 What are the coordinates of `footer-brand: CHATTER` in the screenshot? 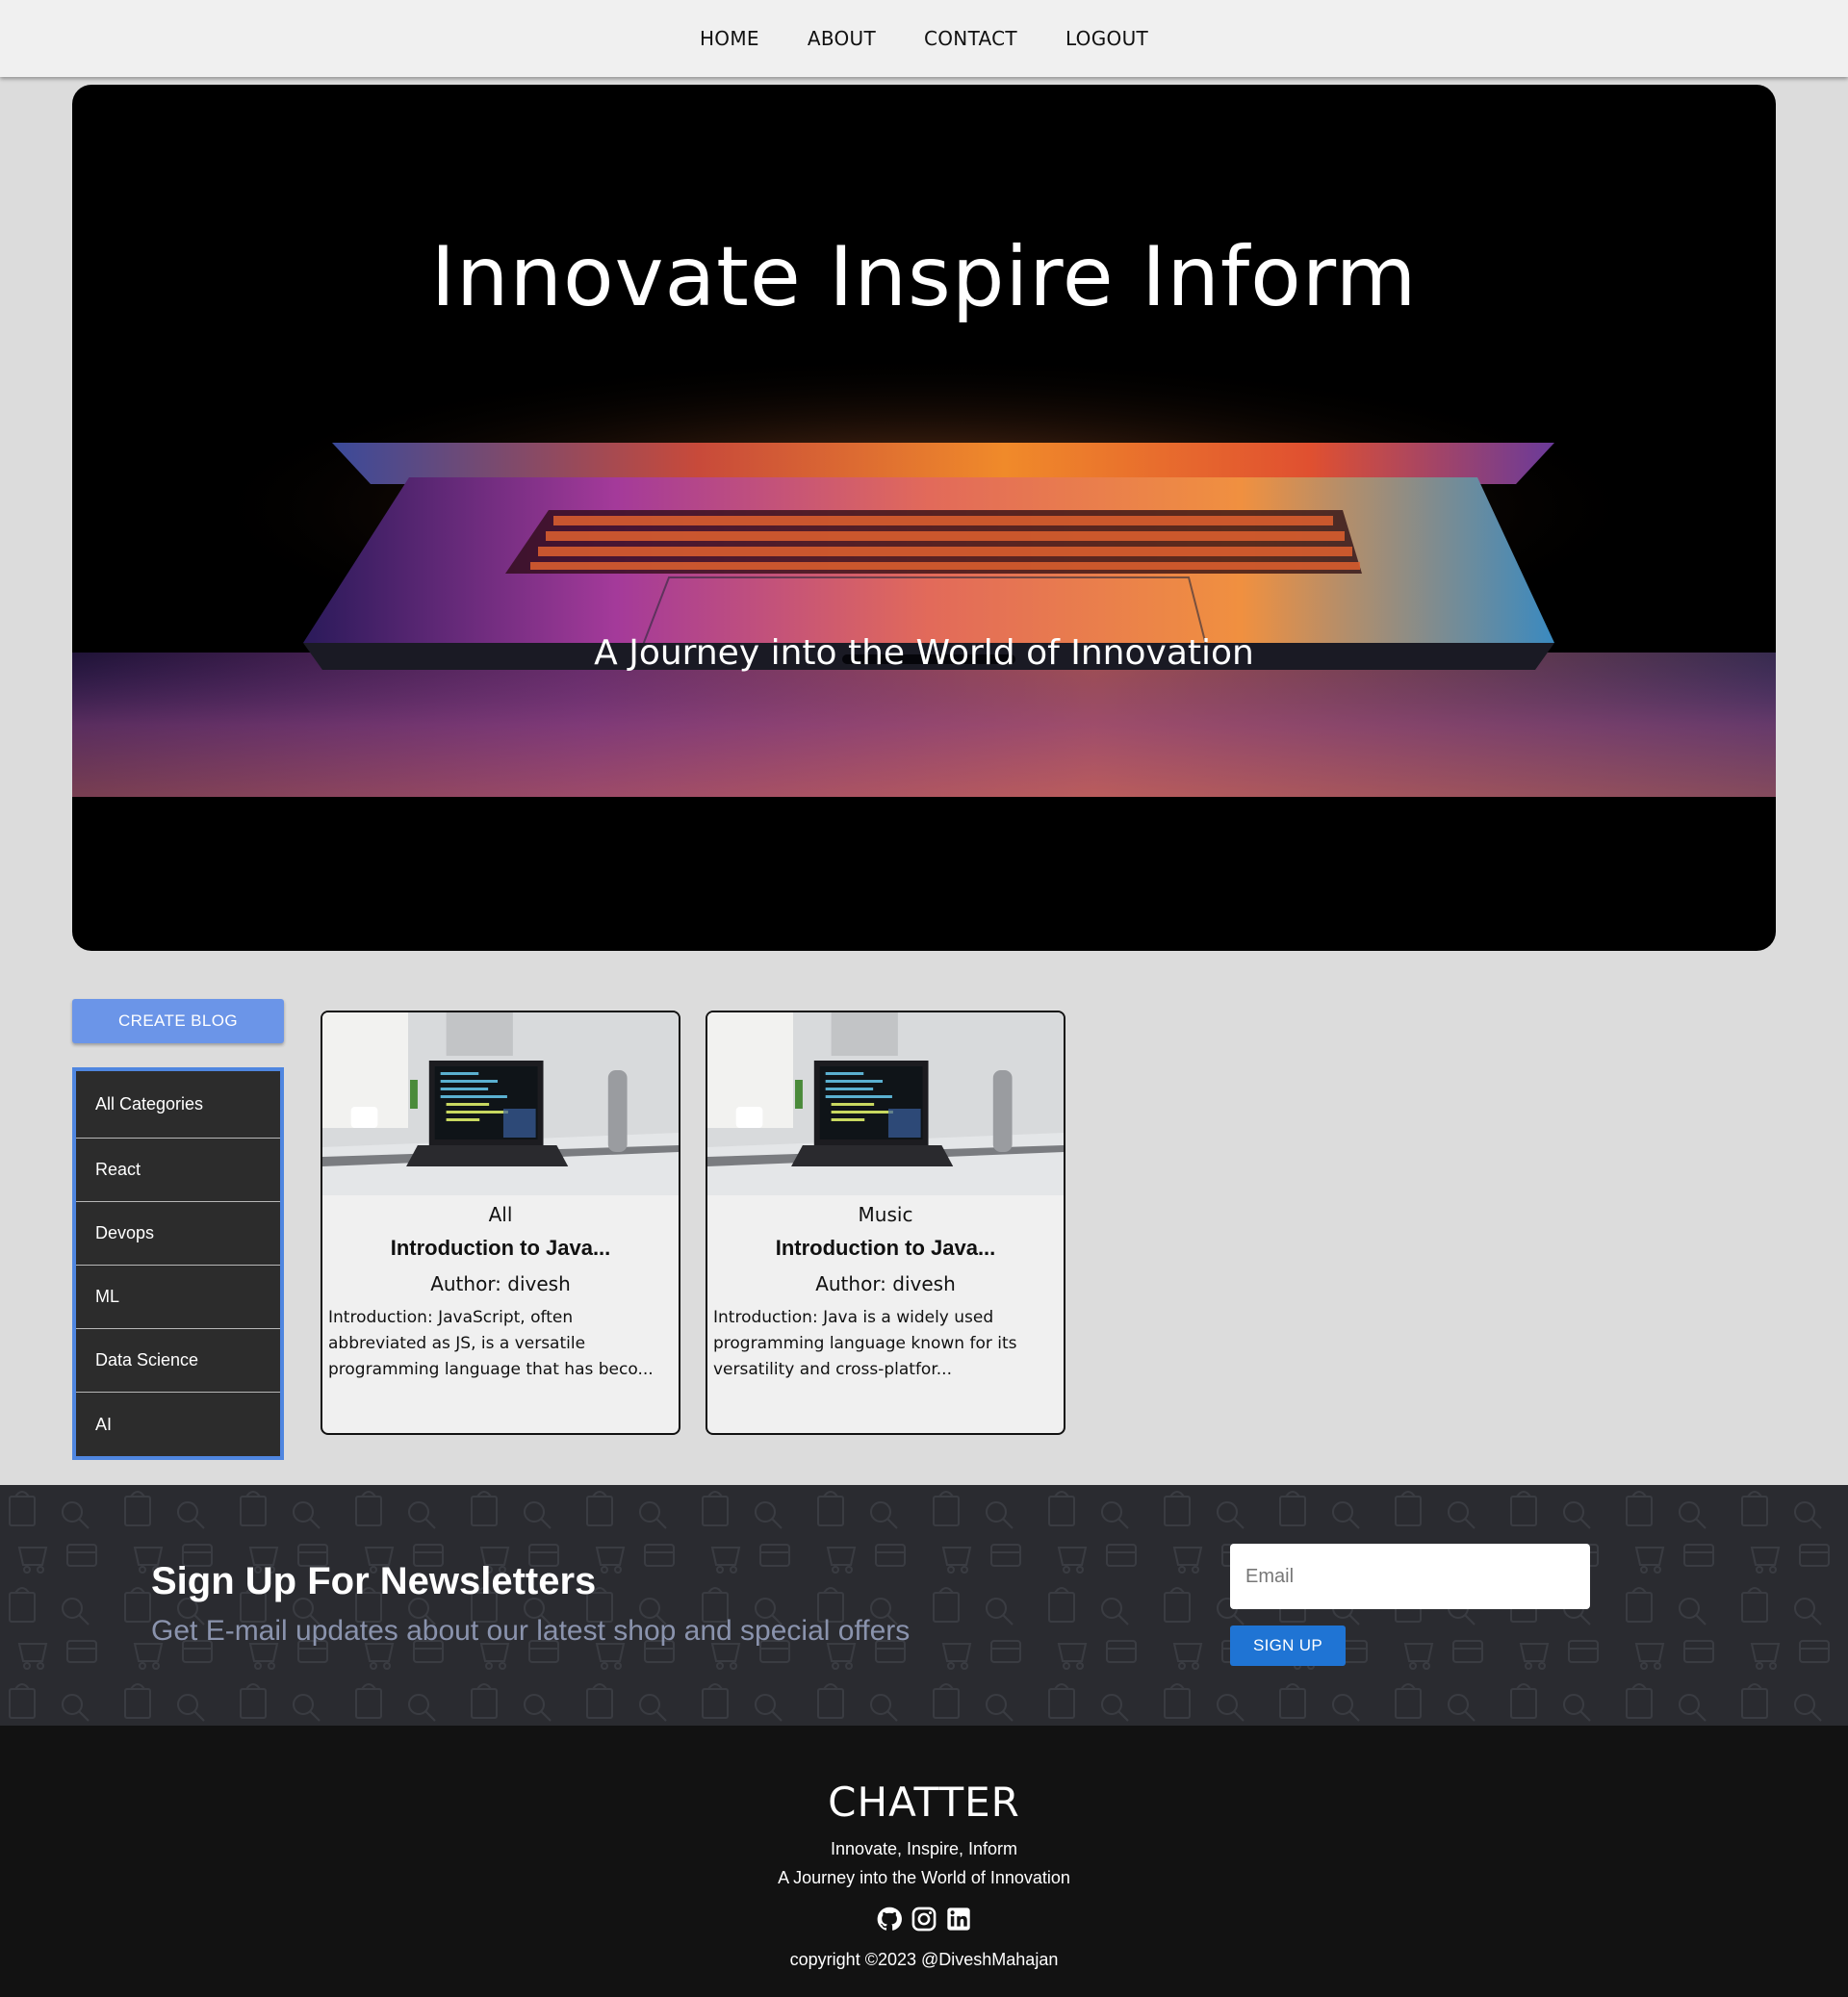 It's located at (924, 1803).